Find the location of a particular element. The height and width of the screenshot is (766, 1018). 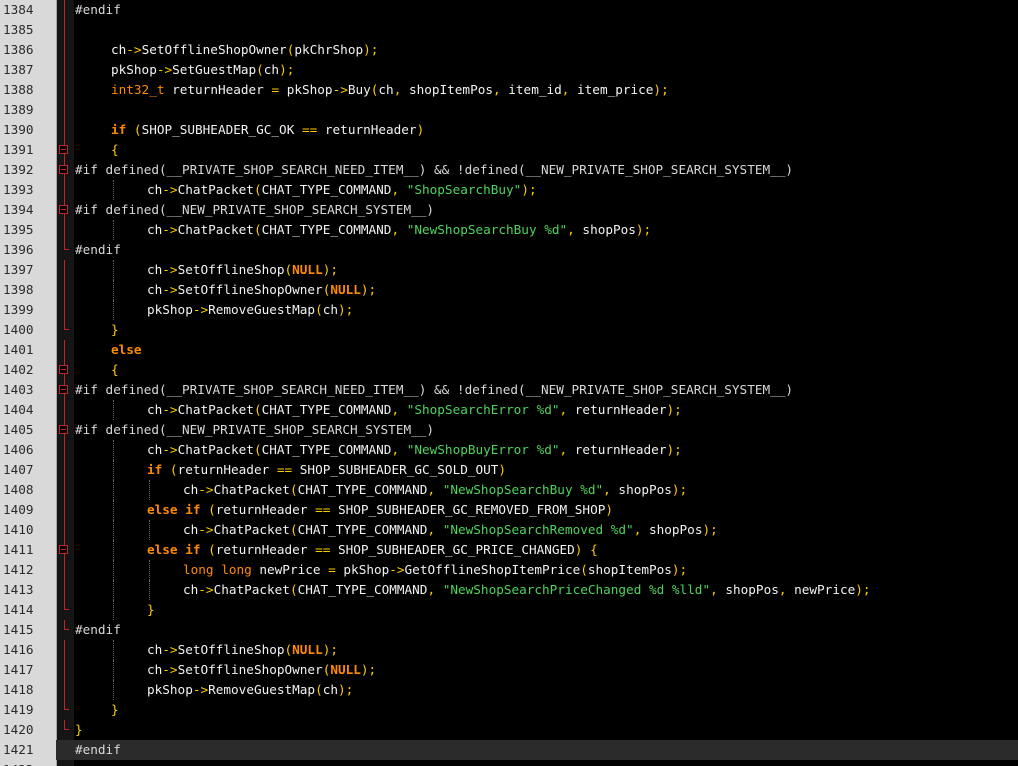

line-number: 1421 is located at coordinates (28, 750).